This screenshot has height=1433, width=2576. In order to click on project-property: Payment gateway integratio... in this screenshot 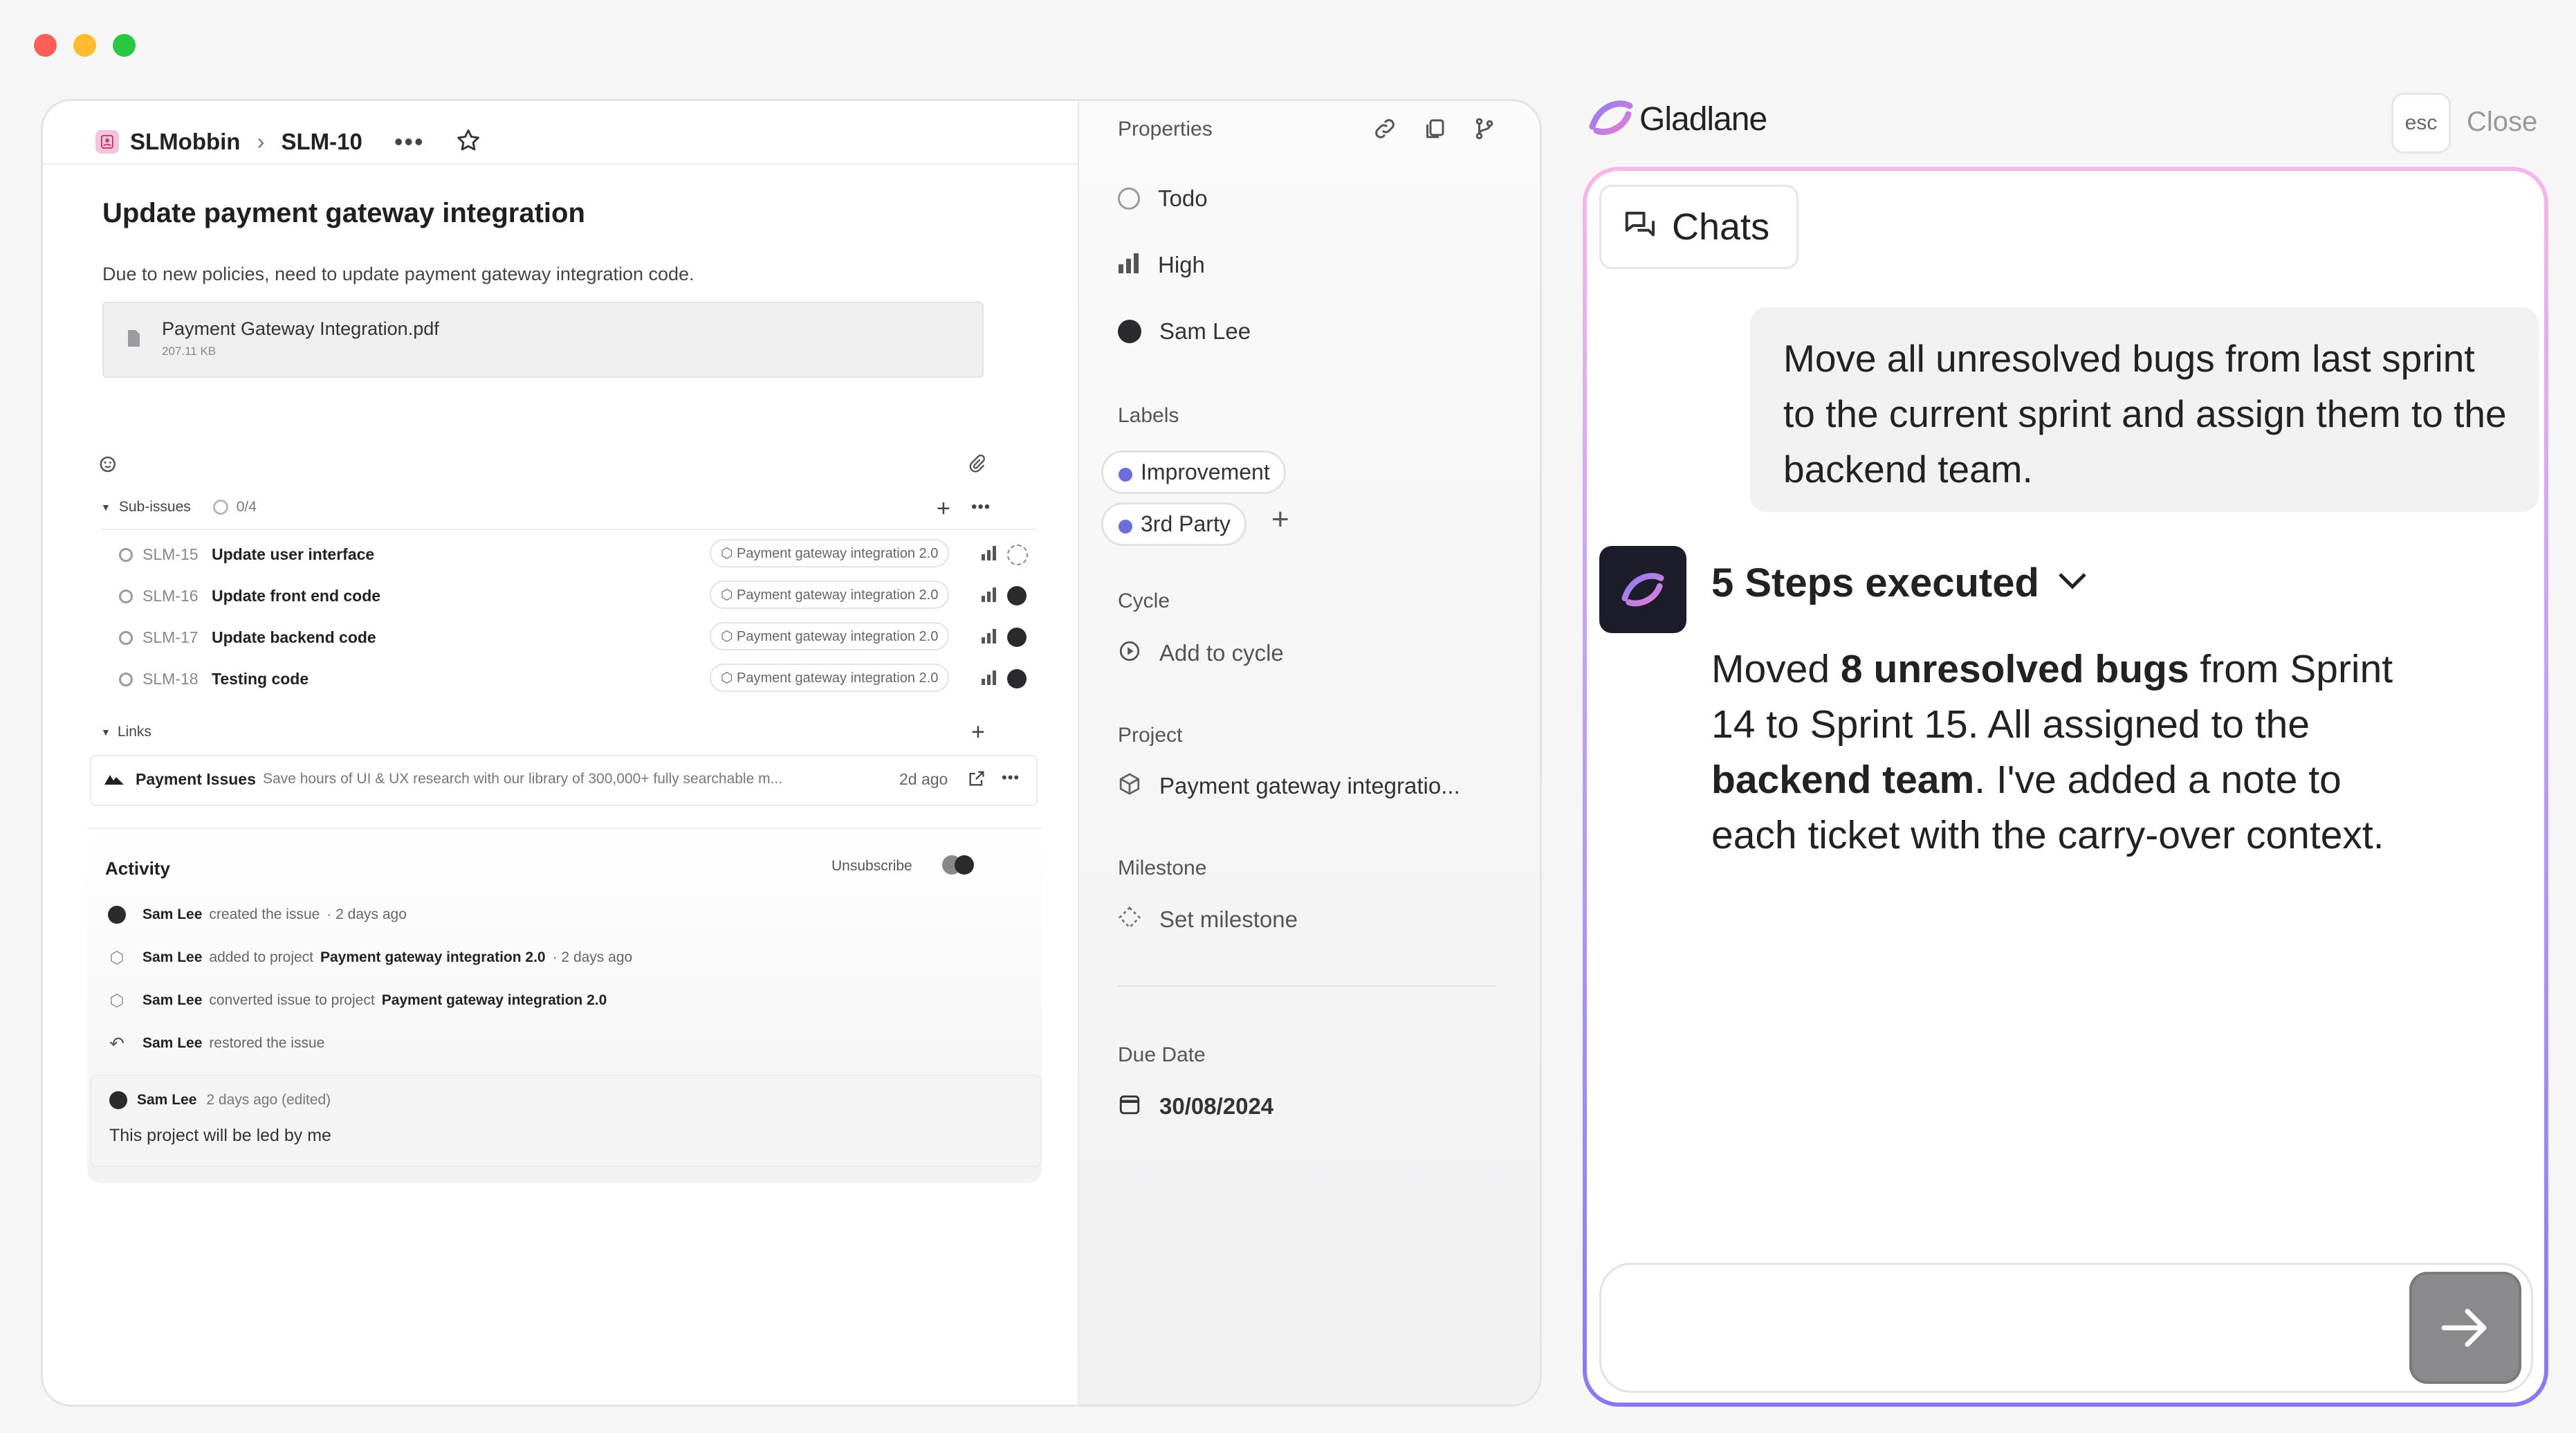, I will do `click(1289, 785)`.